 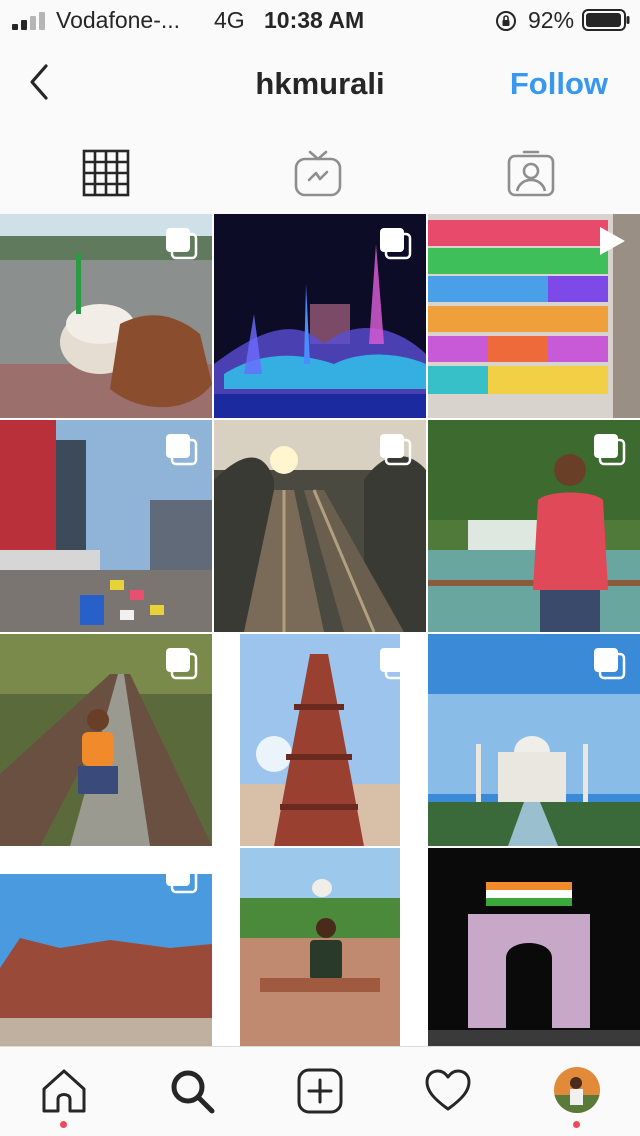 I want to click on follow-button: Follow, so click(x=559, y=84).